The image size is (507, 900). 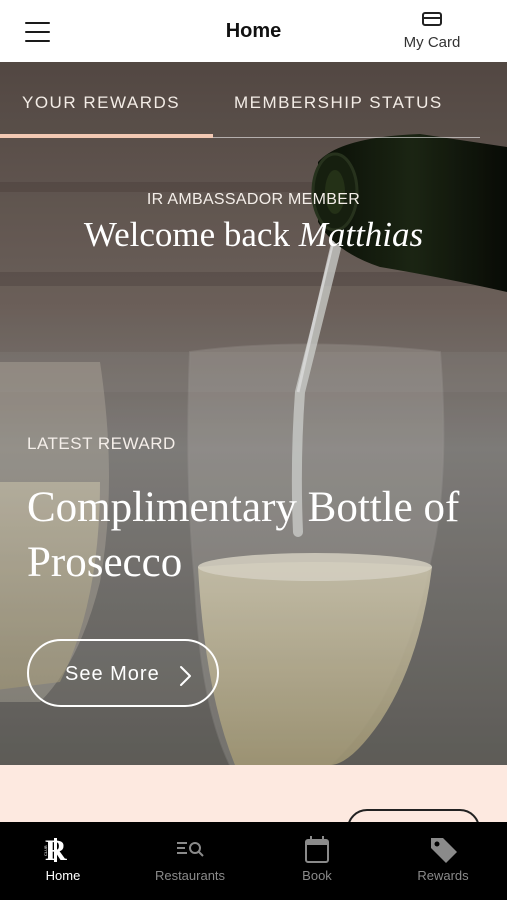 I want to click on latest-reward-label: LATEST REWARD, so click(x=101, y=443).